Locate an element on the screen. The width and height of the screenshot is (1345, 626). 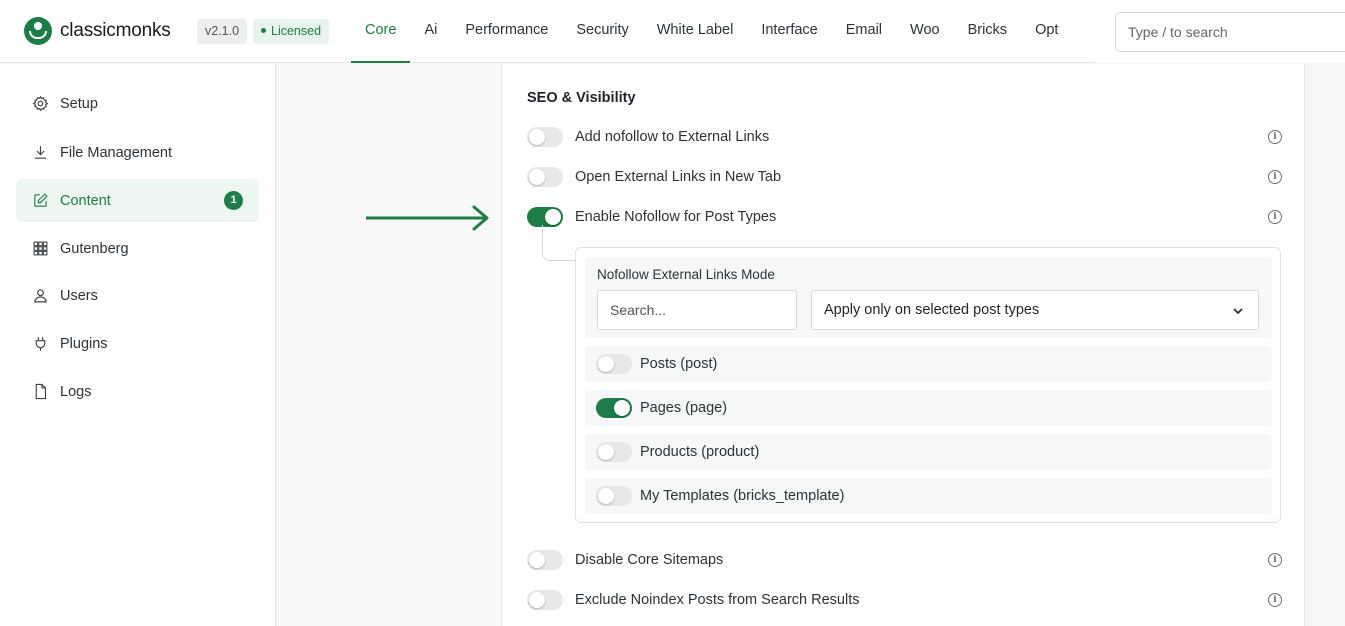
setting-label: Enable Nofollow for Post Types is located at coordinates (676, 217).